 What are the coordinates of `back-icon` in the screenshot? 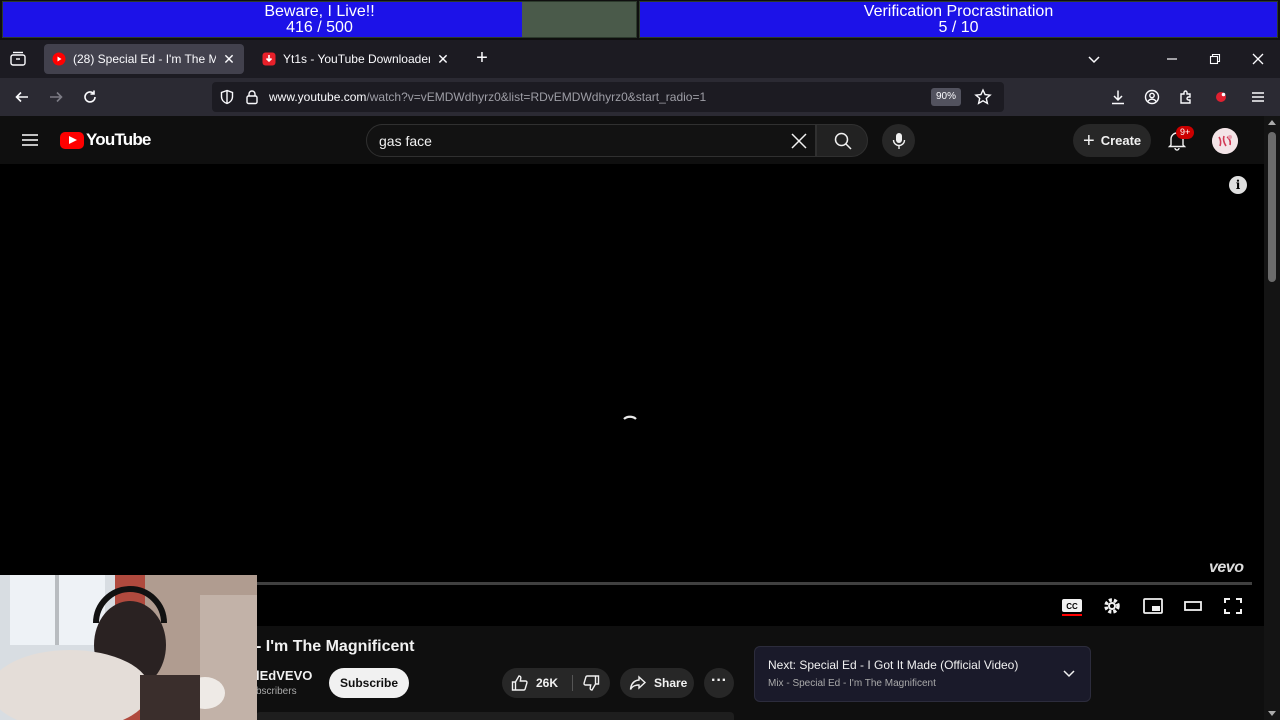 It's located at (22, 97).